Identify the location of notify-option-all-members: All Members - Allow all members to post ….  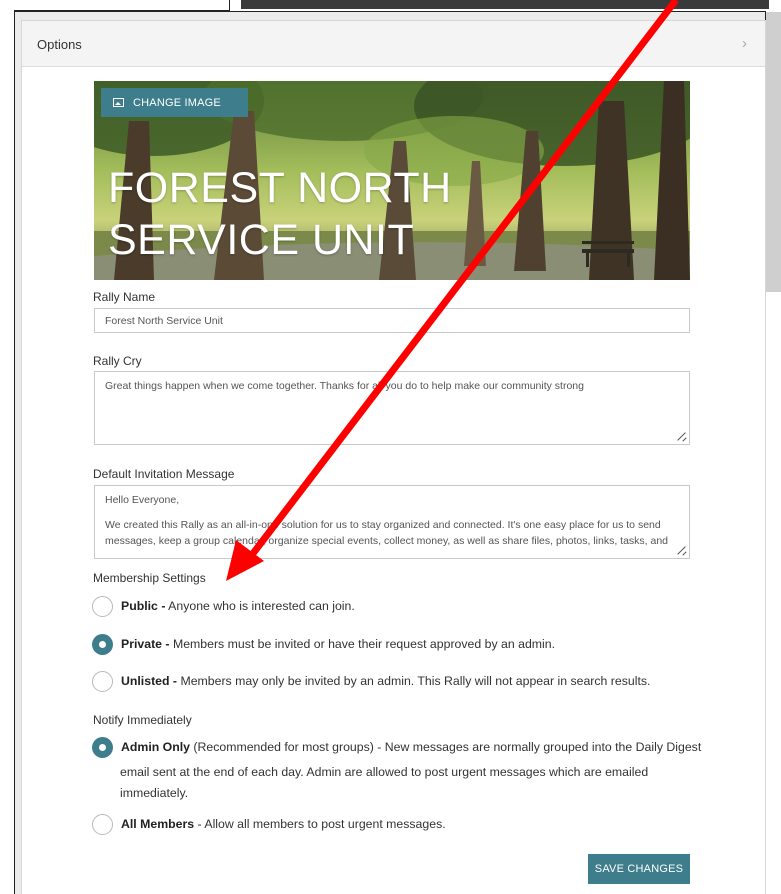
(269, 824).